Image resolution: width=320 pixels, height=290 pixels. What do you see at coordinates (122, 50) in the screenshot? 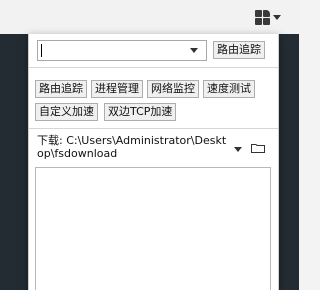
I see `route-target-combobox` at bounding box center [122, 50].